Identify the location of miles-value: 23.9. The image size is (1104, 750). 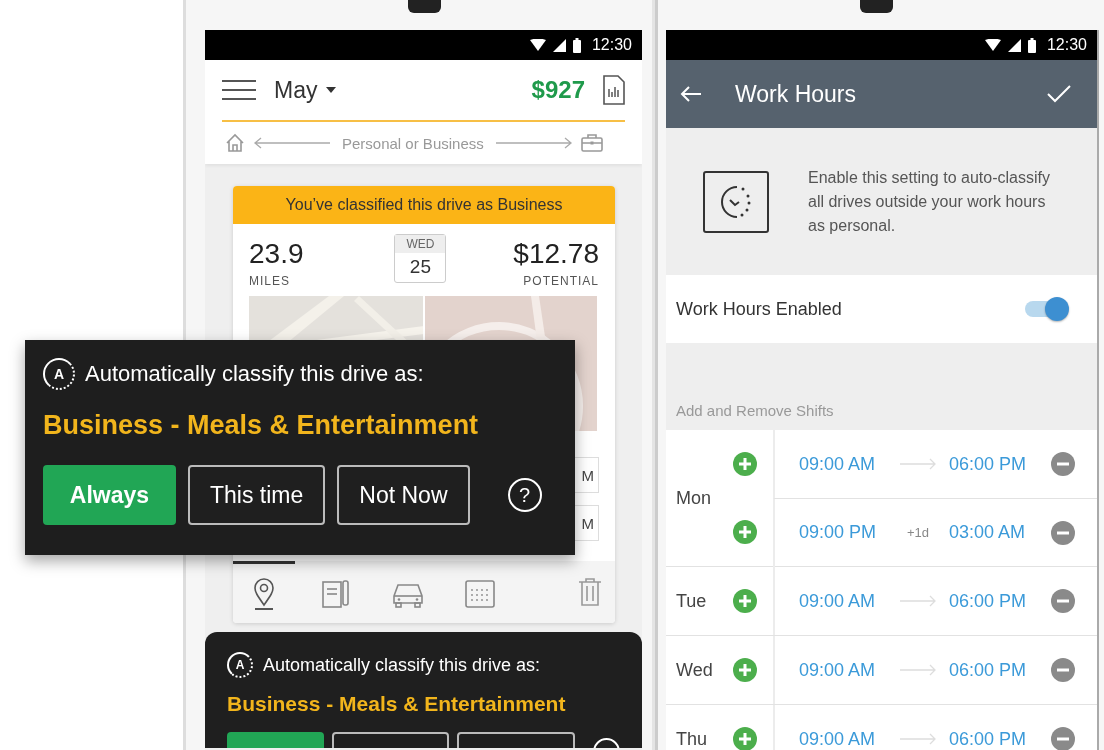
(276, 254).